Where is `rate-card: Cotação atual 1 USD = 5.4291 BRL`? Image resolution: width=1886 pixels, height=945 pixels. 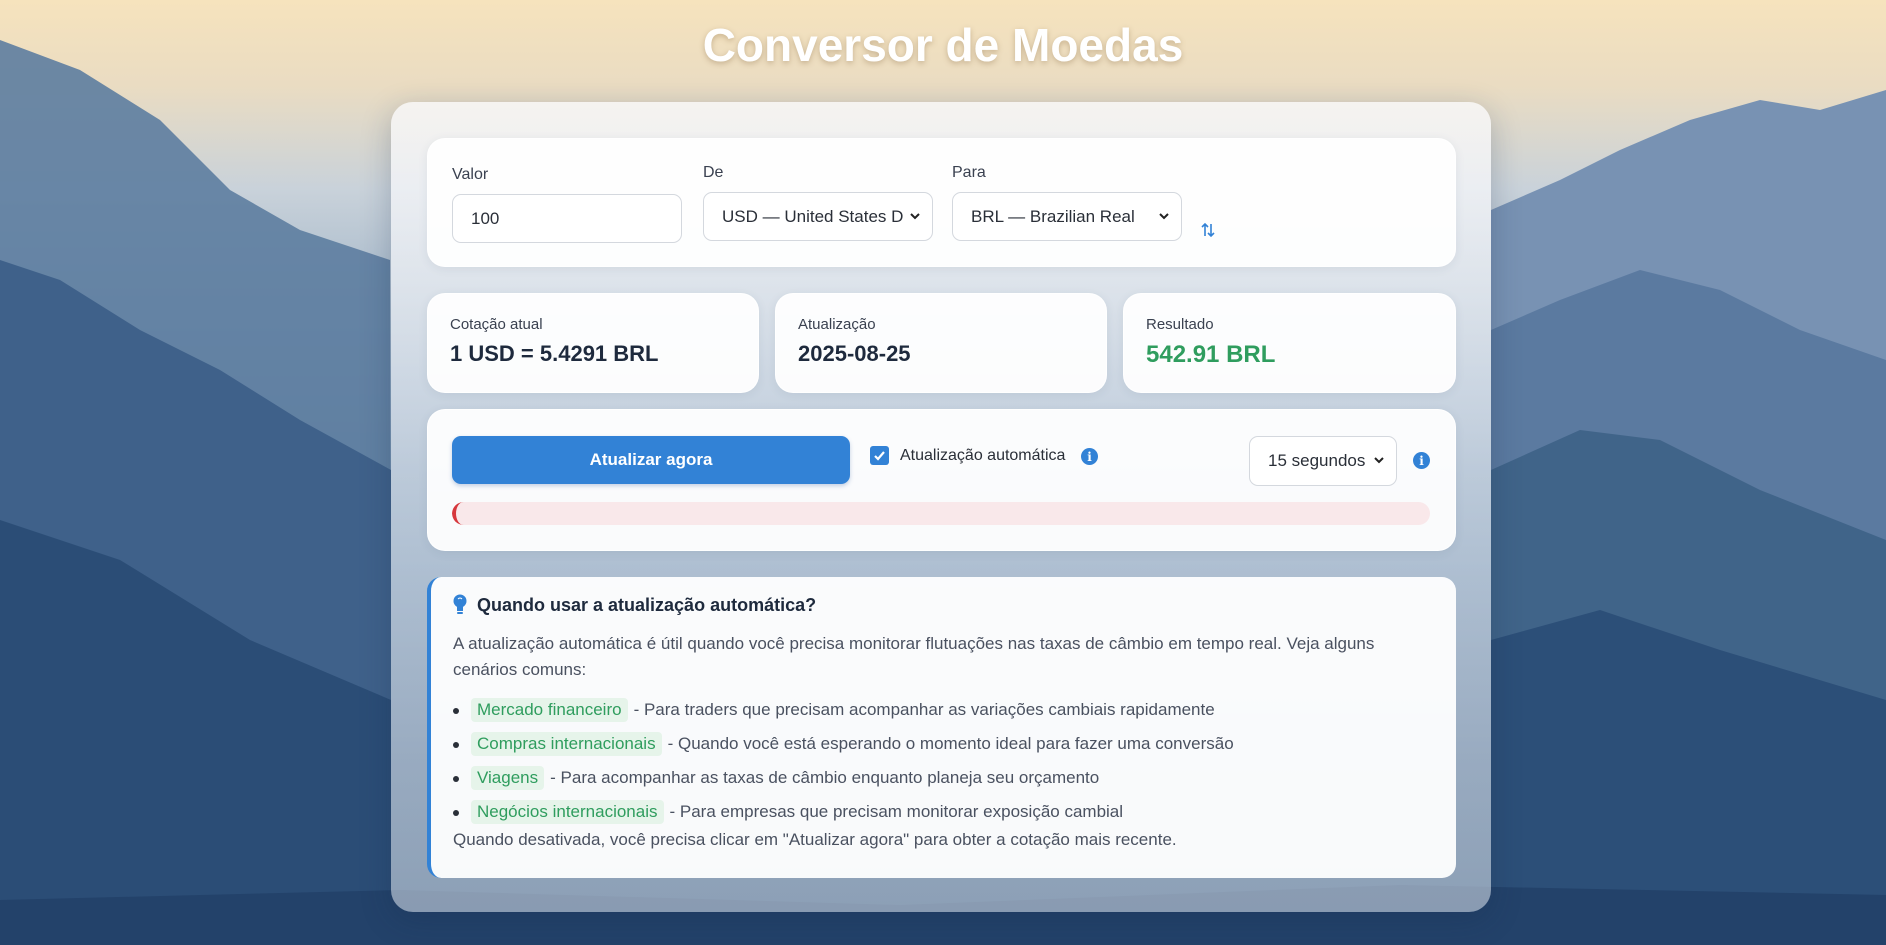 rate-card: Cotação atual 1 USD = 5.4291 BRL is located at coordinates (593, 343).